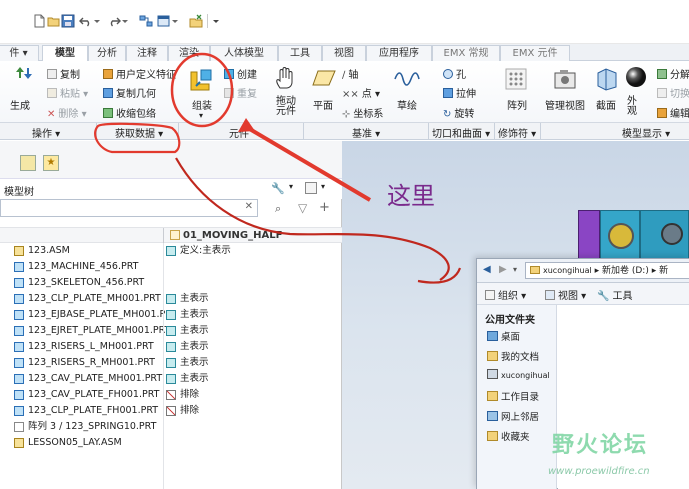 Image resolution: width=689 pixels, height=489 pixels. I want to click on tab-render: 渲染, so click(189, 53).